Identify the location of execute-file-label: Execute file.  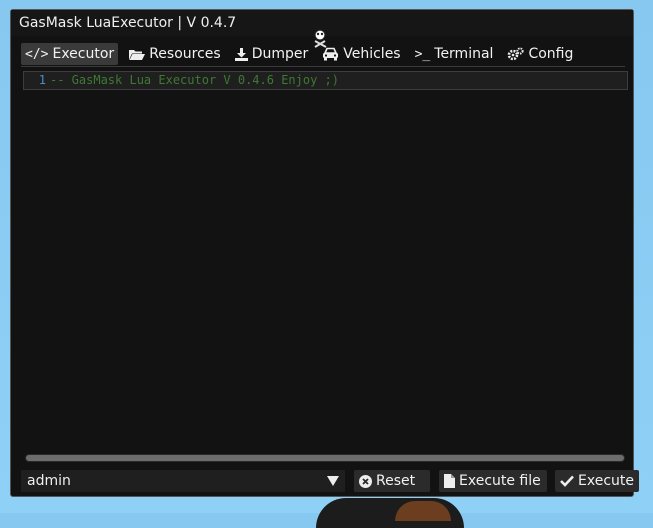
(500, 481).